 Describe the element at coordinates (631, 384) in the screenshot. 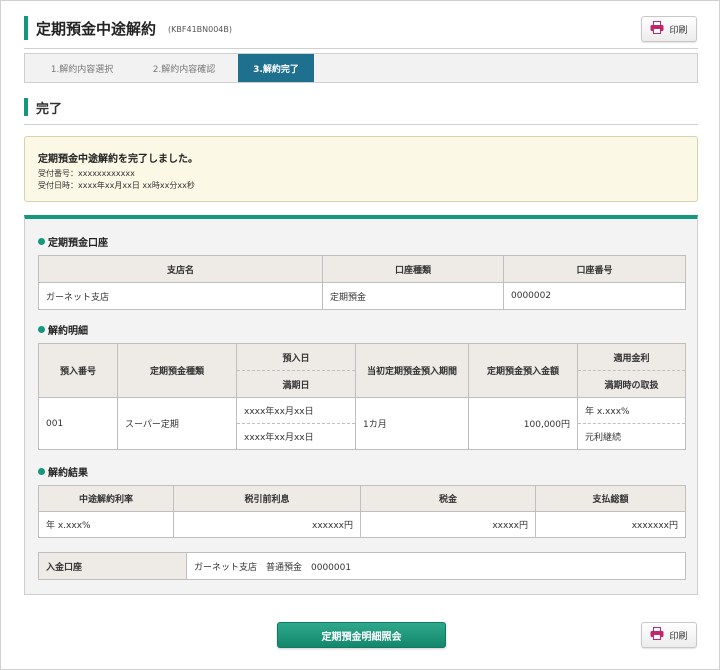

I see `details-header-maturity-handling: 満期時の取扱` at that location.